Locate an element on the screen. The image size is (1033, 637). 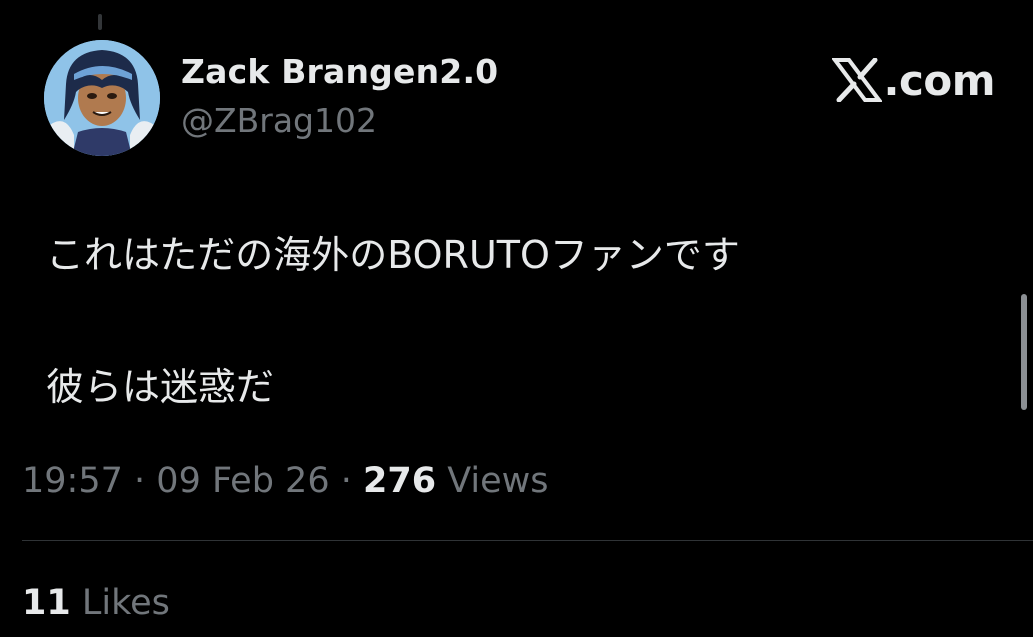
tweet-time: 19:57 is located at coordinates (72, 481).